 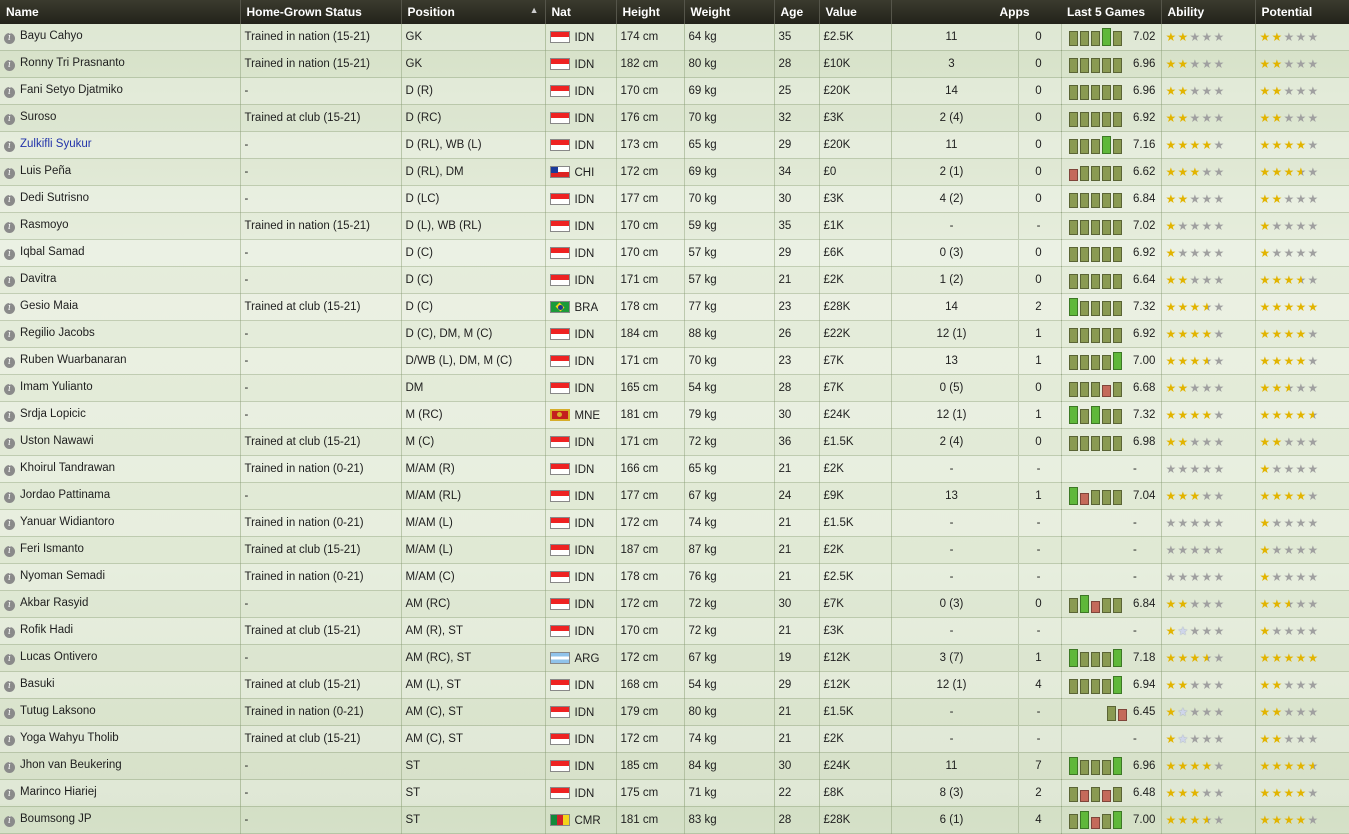 What do you see at coordinates (57, 441) in the screenshot?
I see `player-name: Uston Nawawi` at bounding box center [57, 441].